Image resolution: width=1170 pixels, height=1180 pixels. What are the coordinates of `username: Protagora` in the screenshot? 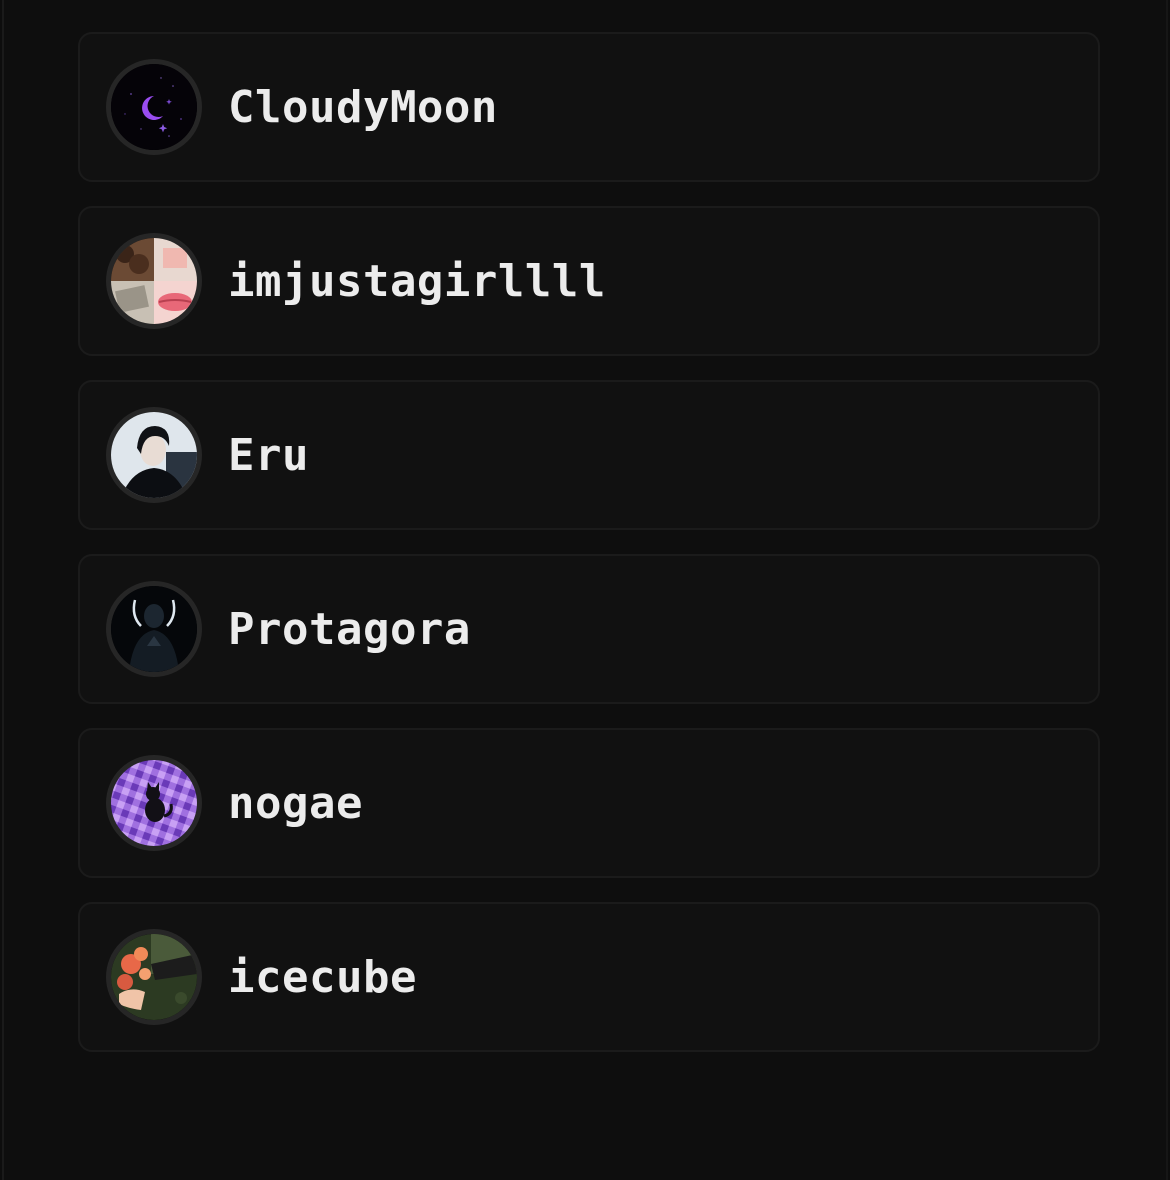 It's located at (349, 629).